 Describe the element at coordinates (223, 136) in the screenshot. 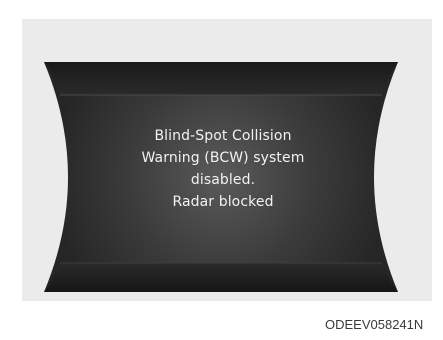

I see `message-line-1: Blind-Spot Collision` at that location.